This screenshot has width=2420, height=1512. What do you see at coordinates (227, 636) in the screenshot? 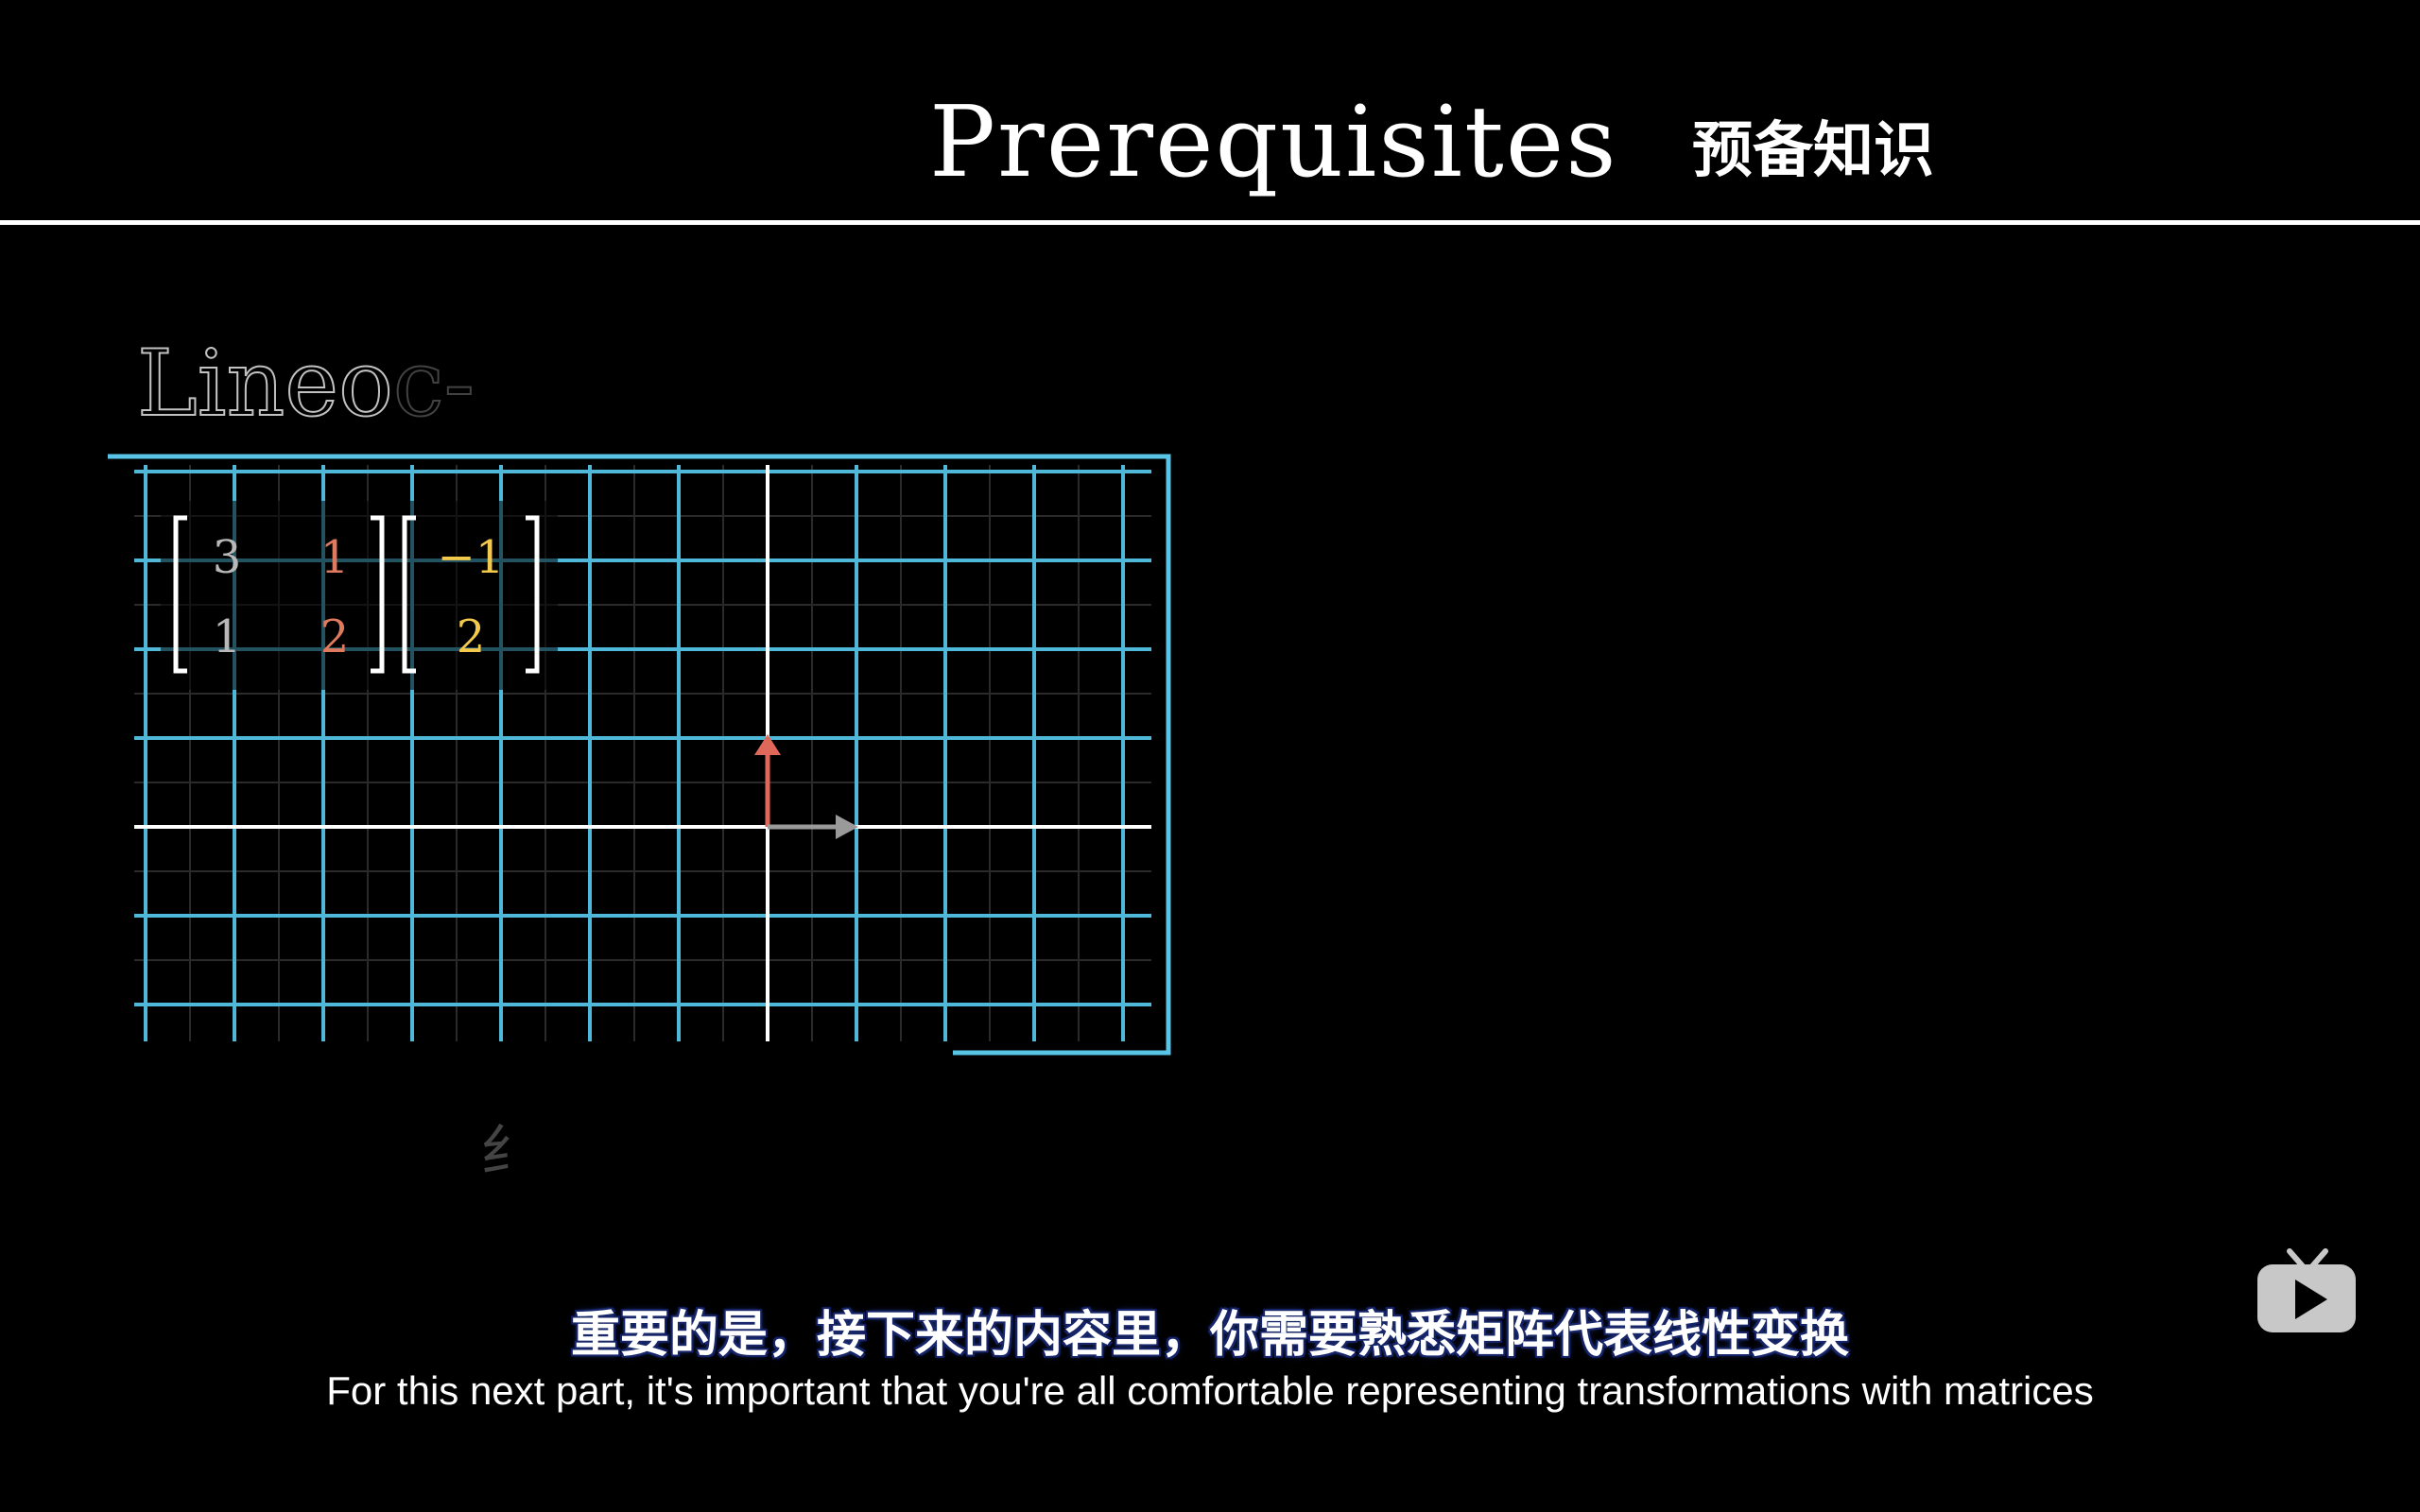
I see `matrix-entry-c: 1` at bounding box center [227, 636].